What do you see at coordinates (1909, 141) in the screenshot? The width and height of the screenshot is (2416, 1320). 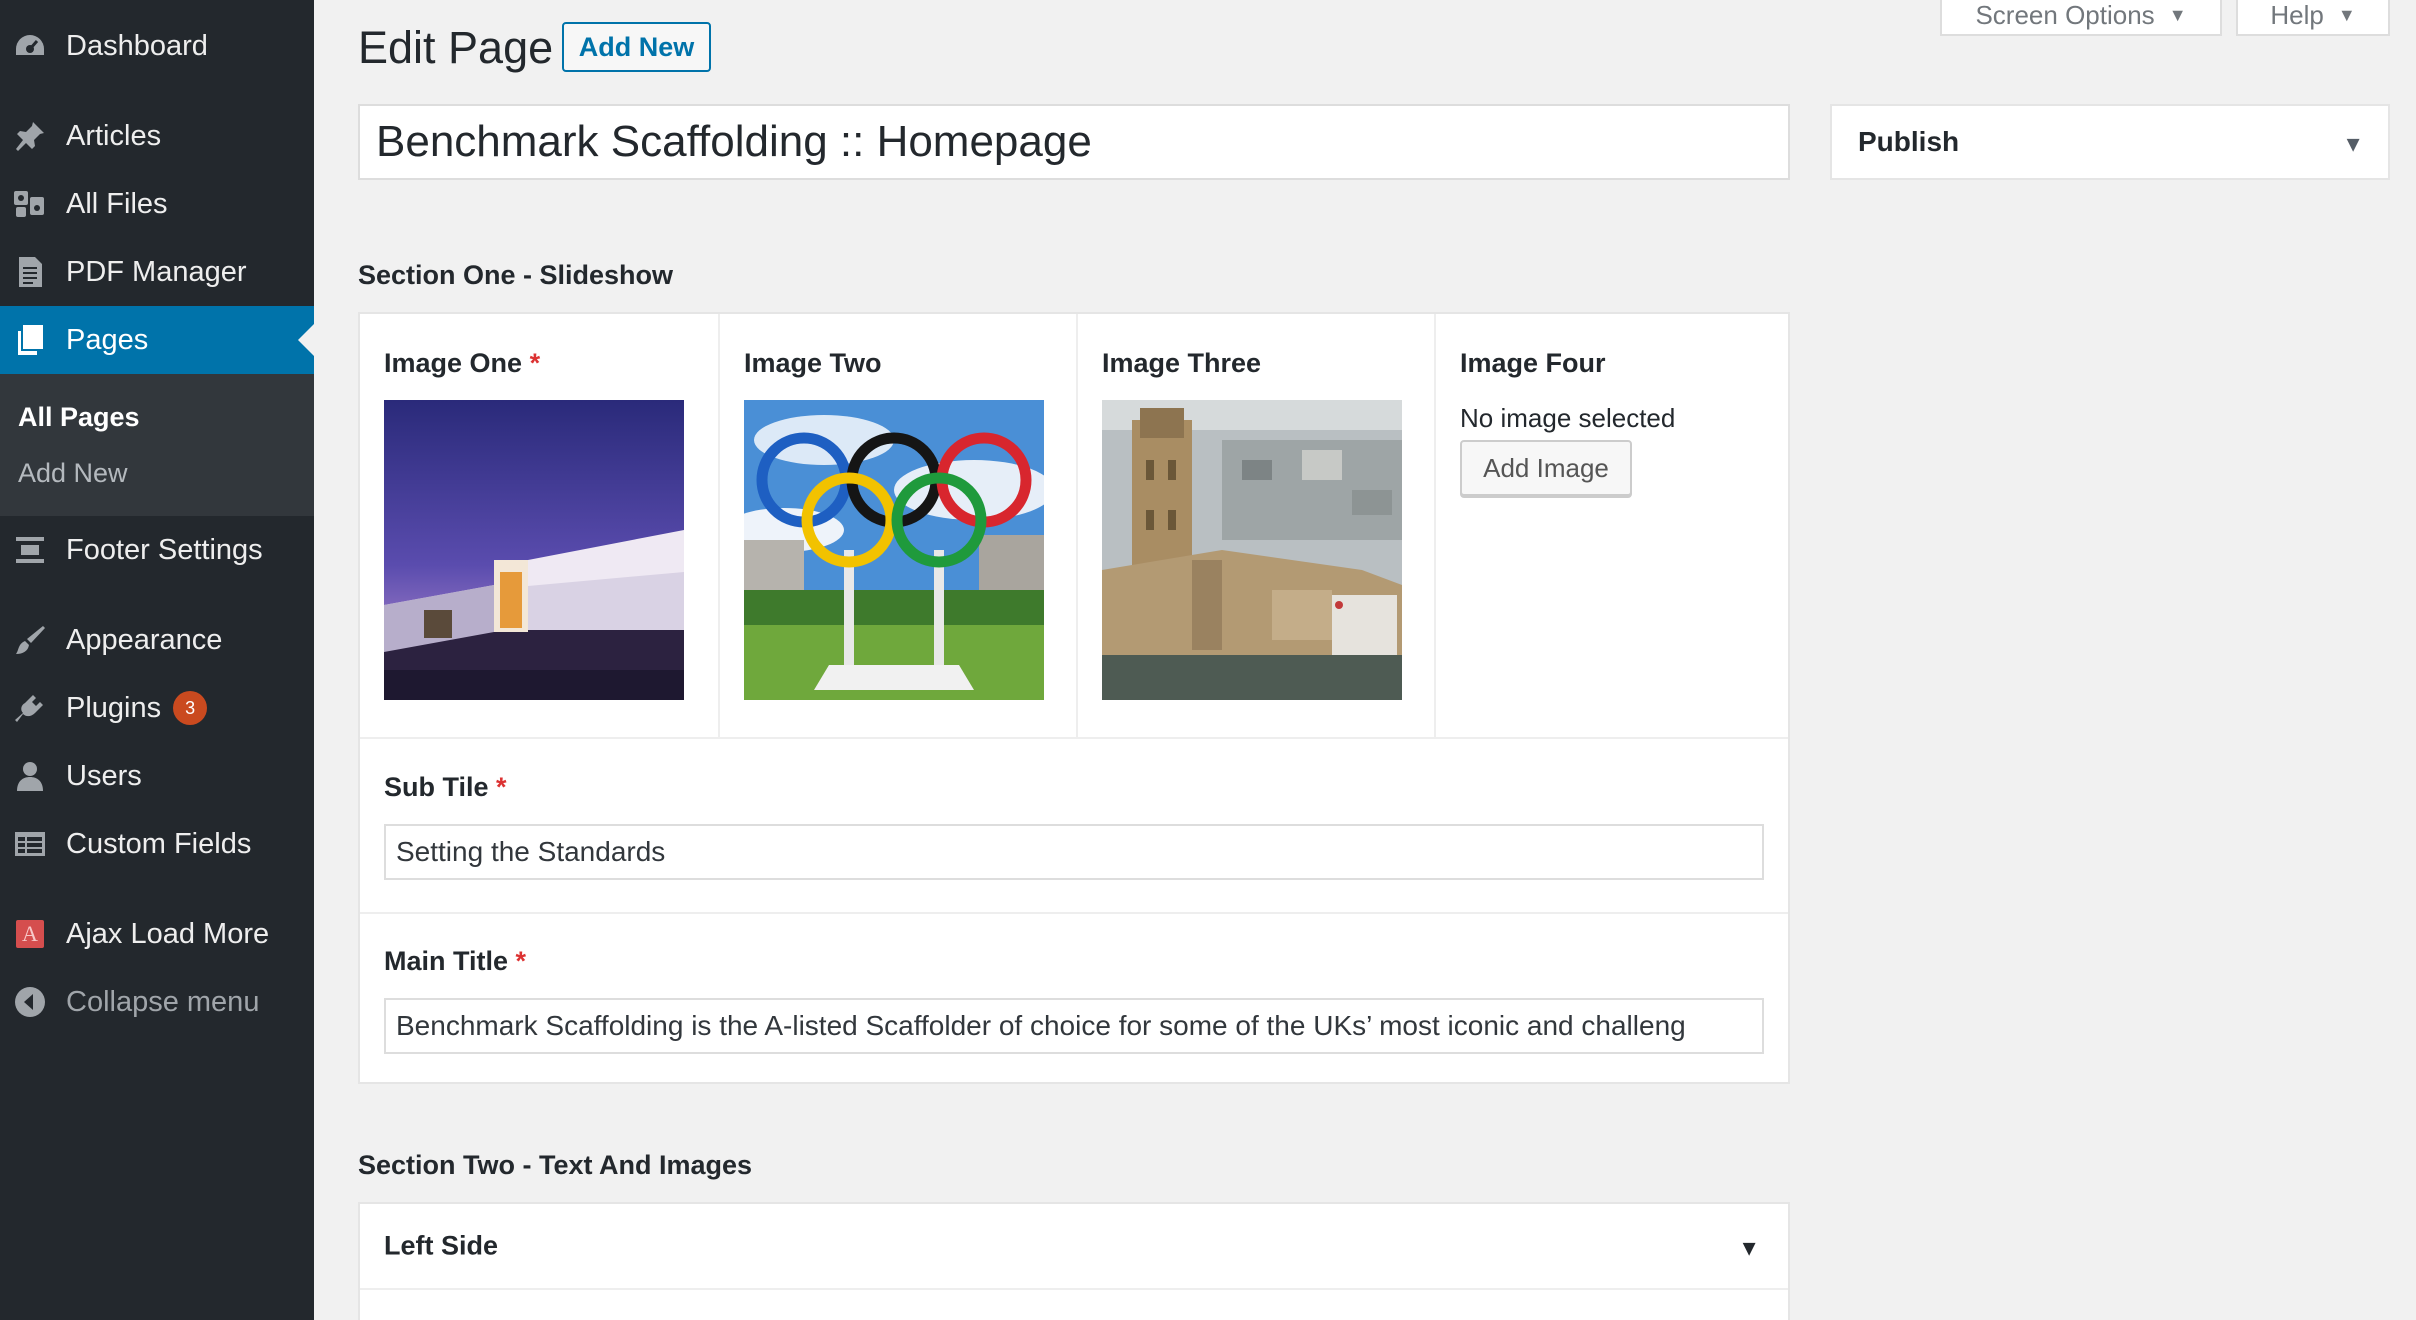 I see `publish-title: Publish` at bounding box center [1909, 141].